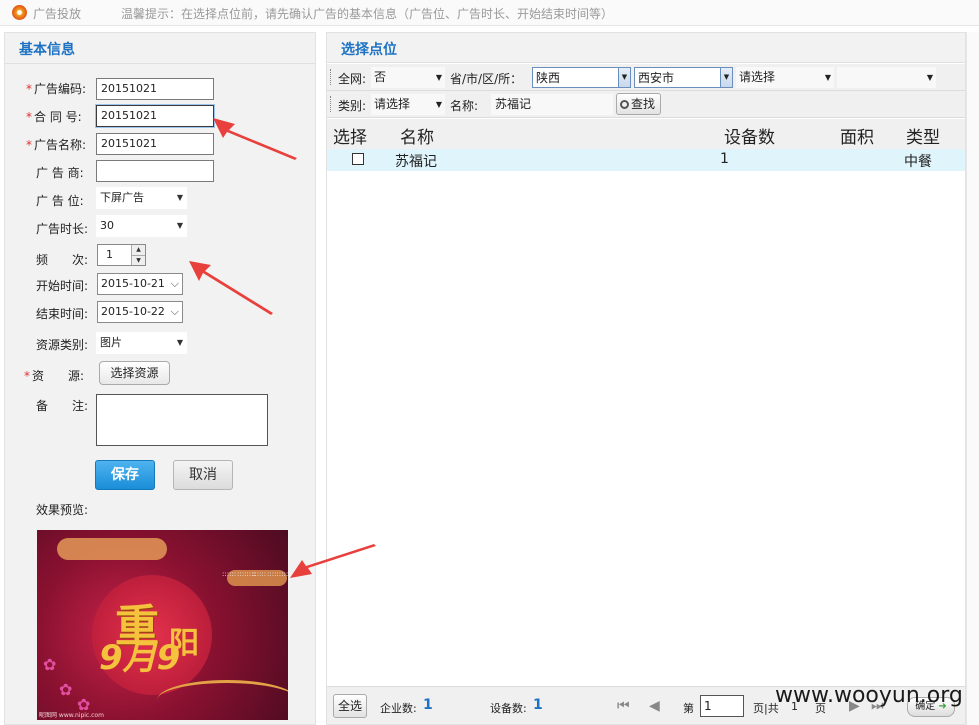 This screenshot has height=725, width=979. What do you see at coordinates (141, 343) in the screenshot?
I see `resource-type-select: 图片 ▼` at bounding box center [141, 343].